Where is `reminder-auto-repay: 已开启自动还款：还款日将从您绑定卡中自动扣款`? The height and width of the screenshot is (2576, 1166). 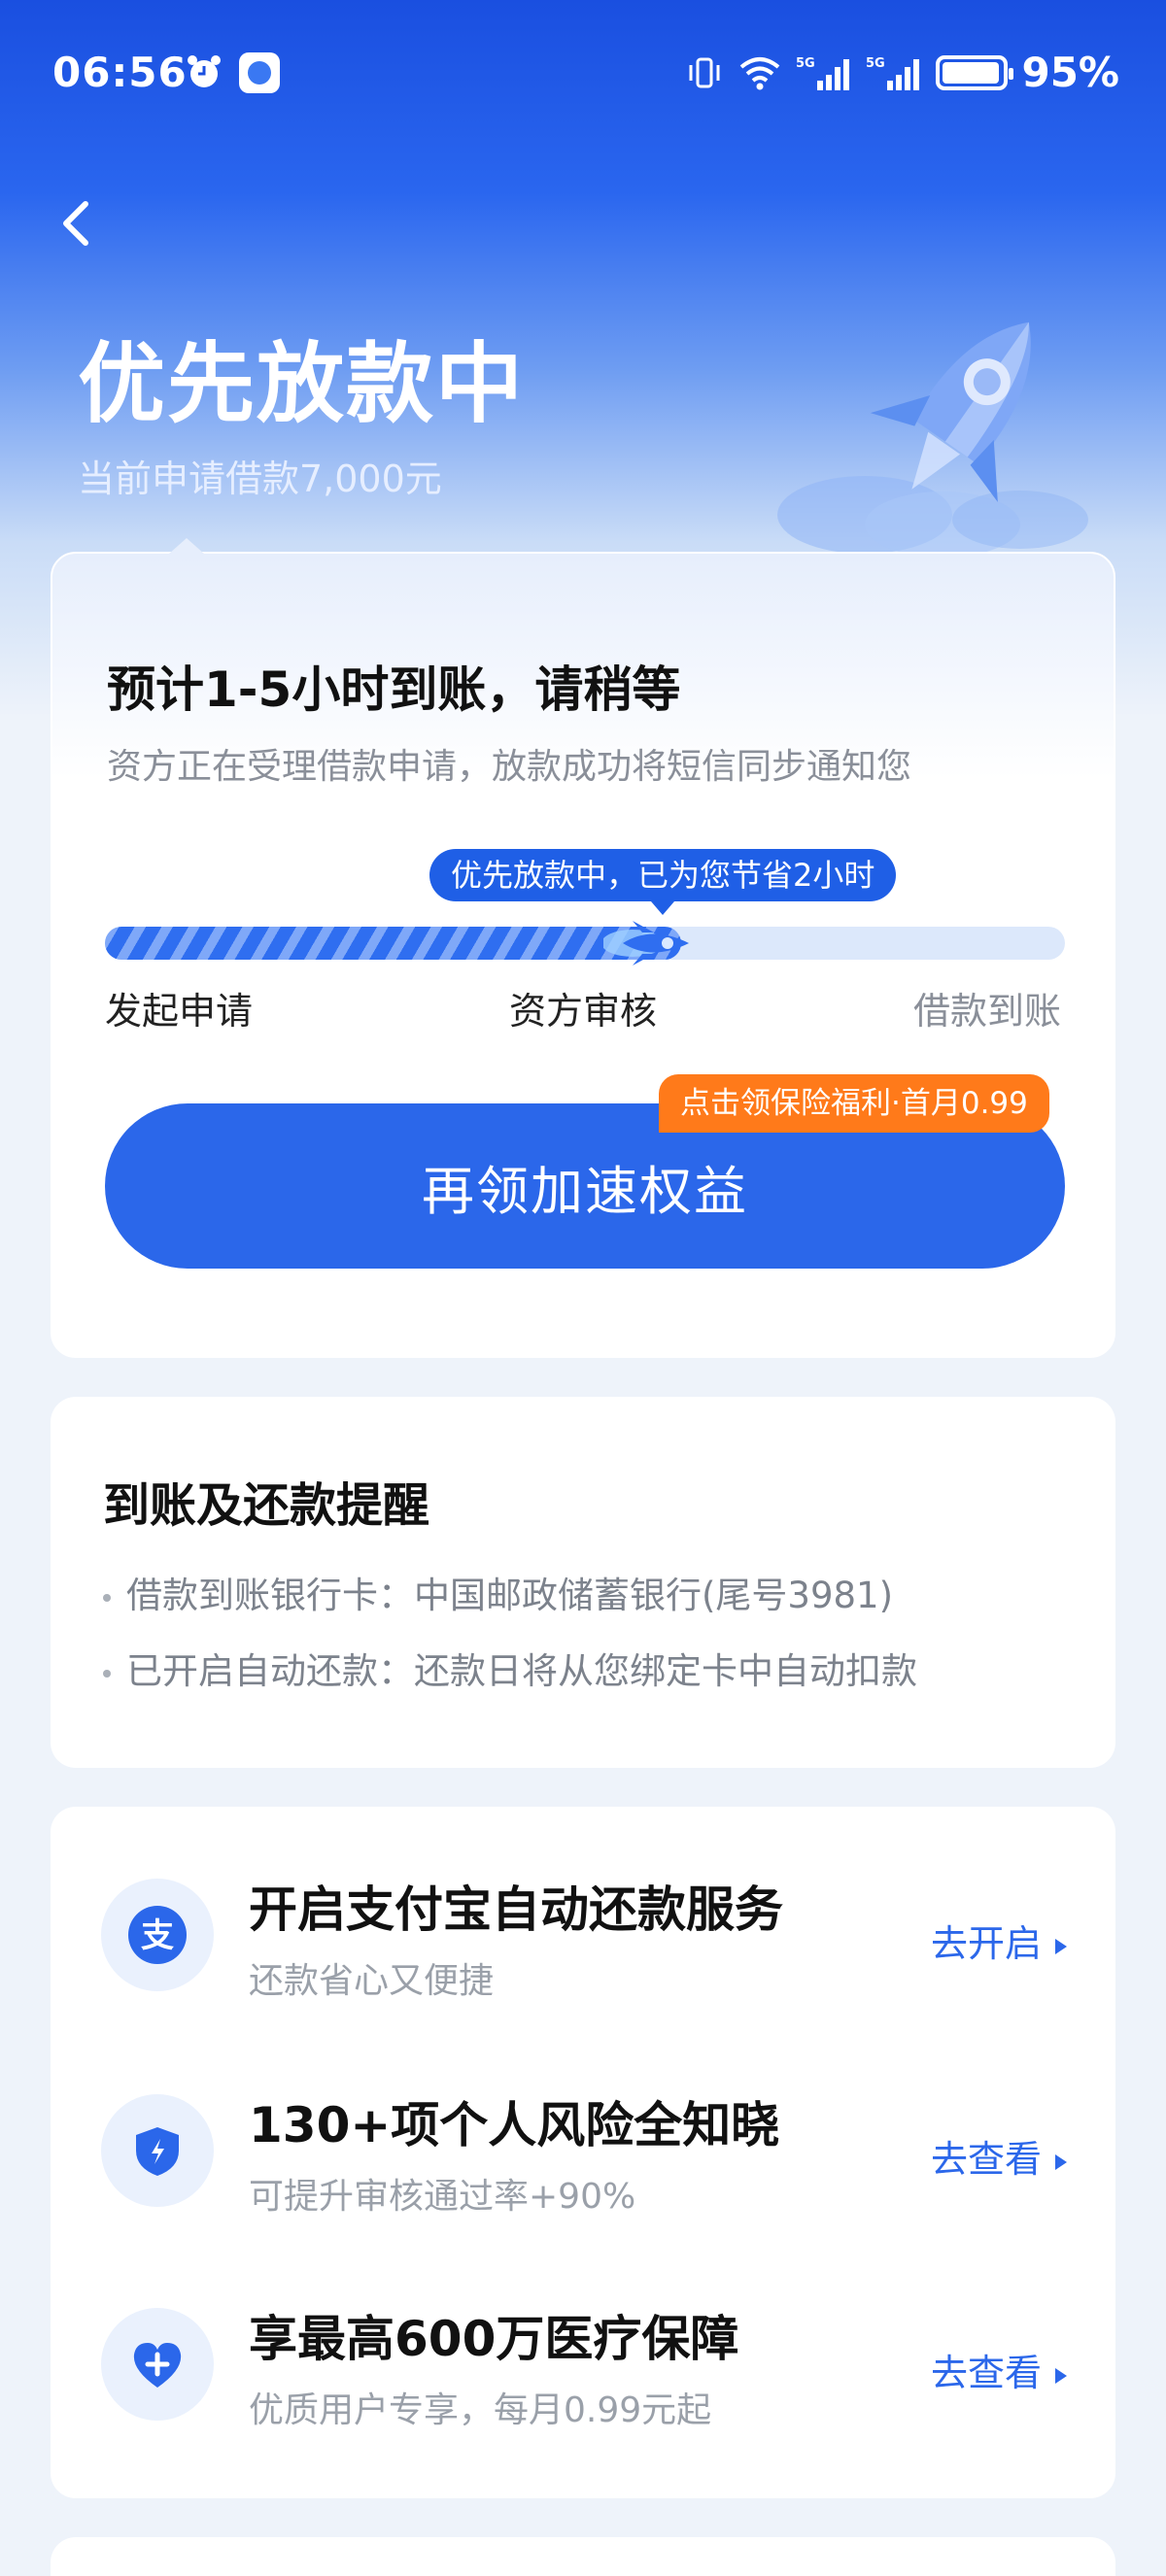 reminder-auto-repay: 已开启自动还款：还款日将从您绑定卡中自动扣款 is located at coordinates (510, 1668).